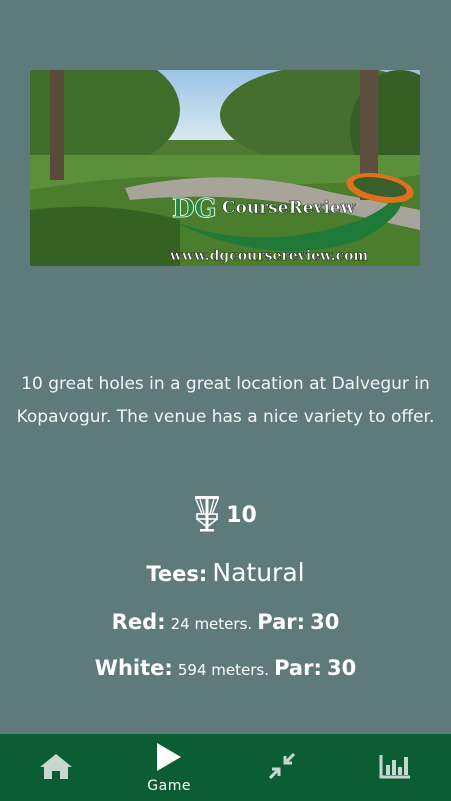 The image size is (451, 801). Describe the element at coordinates (138, 622) in the screenshot. I see `tee-color: Red:` at that location.